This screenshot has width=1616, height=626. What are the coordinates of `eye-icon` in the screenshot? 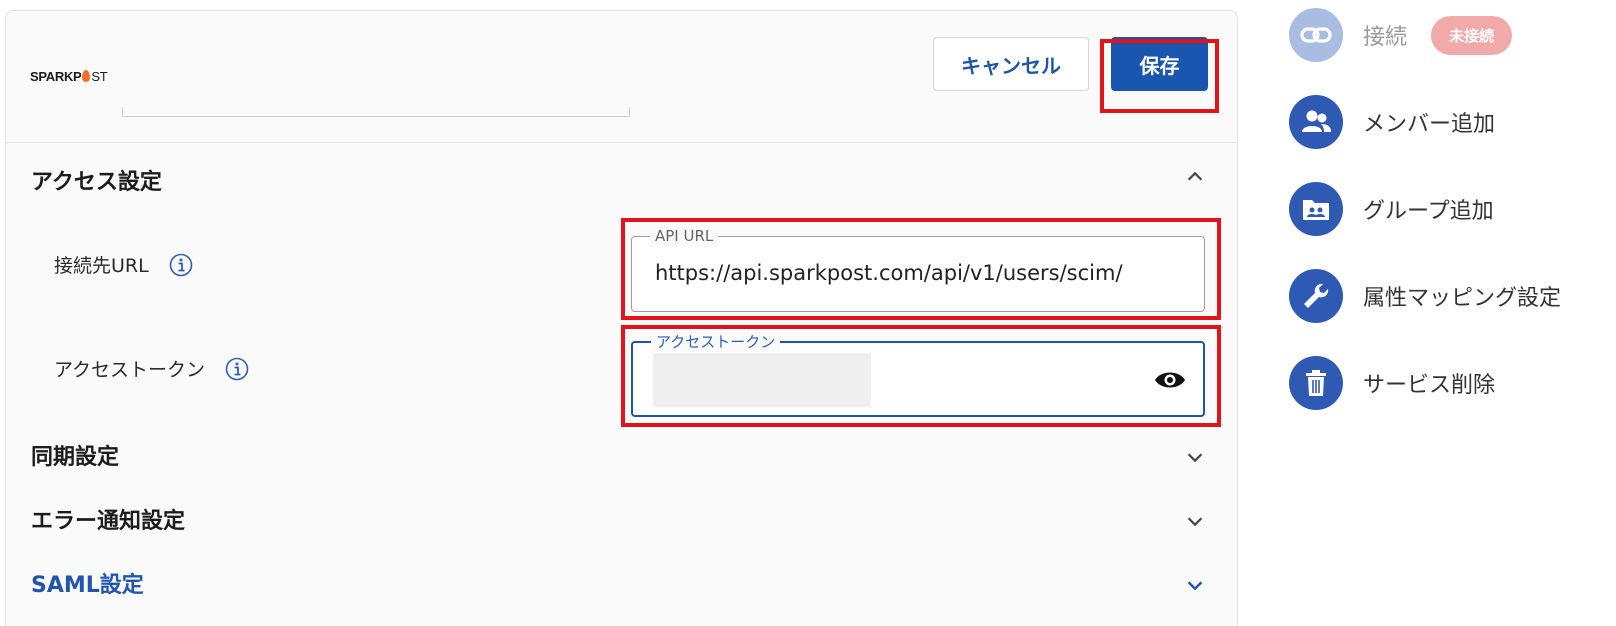 It's located at (1170, 380).